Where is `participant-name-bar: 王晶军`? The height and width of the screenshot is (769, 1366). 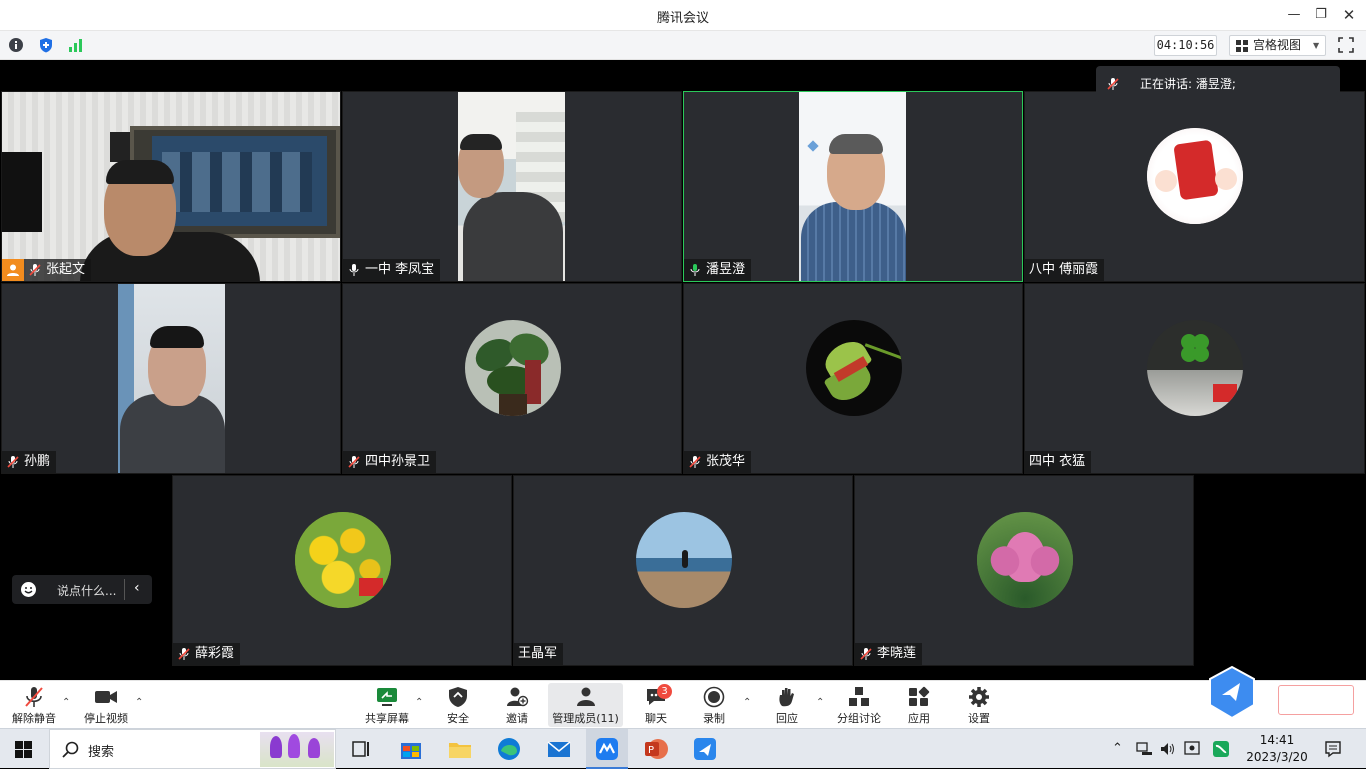 participant-name-bar: 王晶军 is located at coordinates (539, 654).